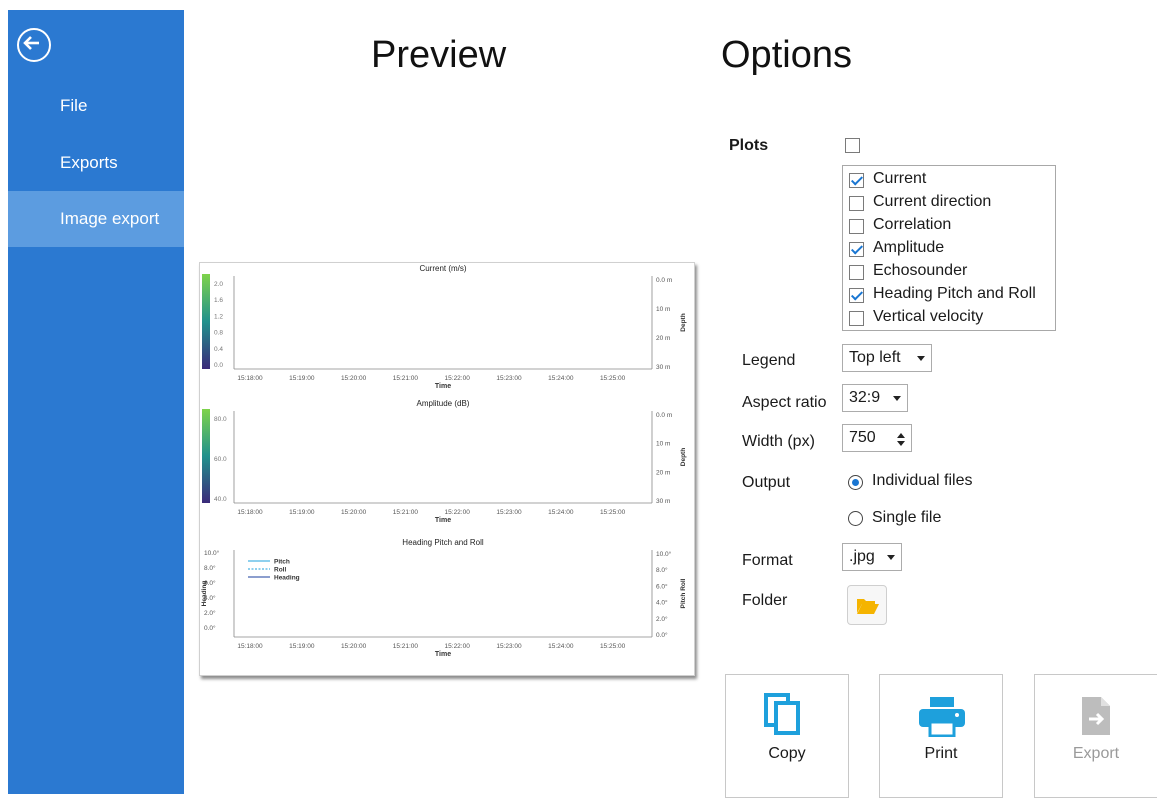 This screenshot has width=1157, height=798. I want to click on width-label: Width (px), so click(778, 441).